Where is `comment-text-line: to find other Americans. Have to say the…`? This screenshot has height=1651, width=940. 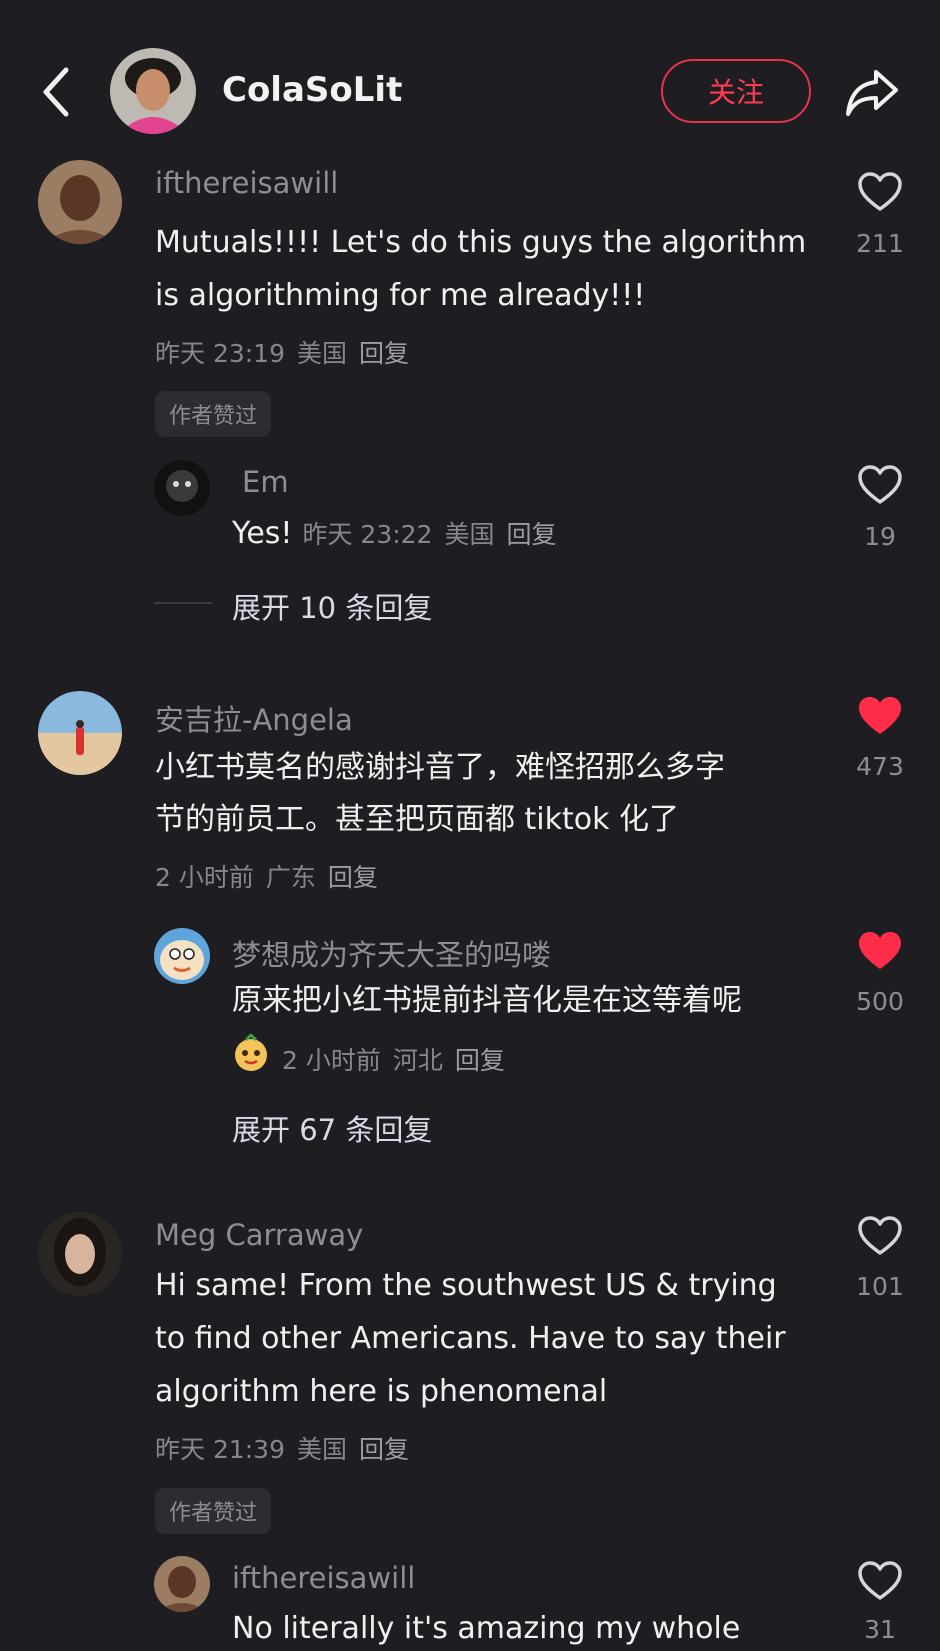 comment-text-line: to find other Americans. Have to say the… is located at coordinates (470, 1338).